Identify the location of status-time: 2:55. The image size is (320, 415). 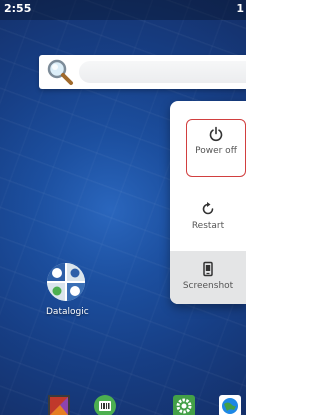
(18, 8).